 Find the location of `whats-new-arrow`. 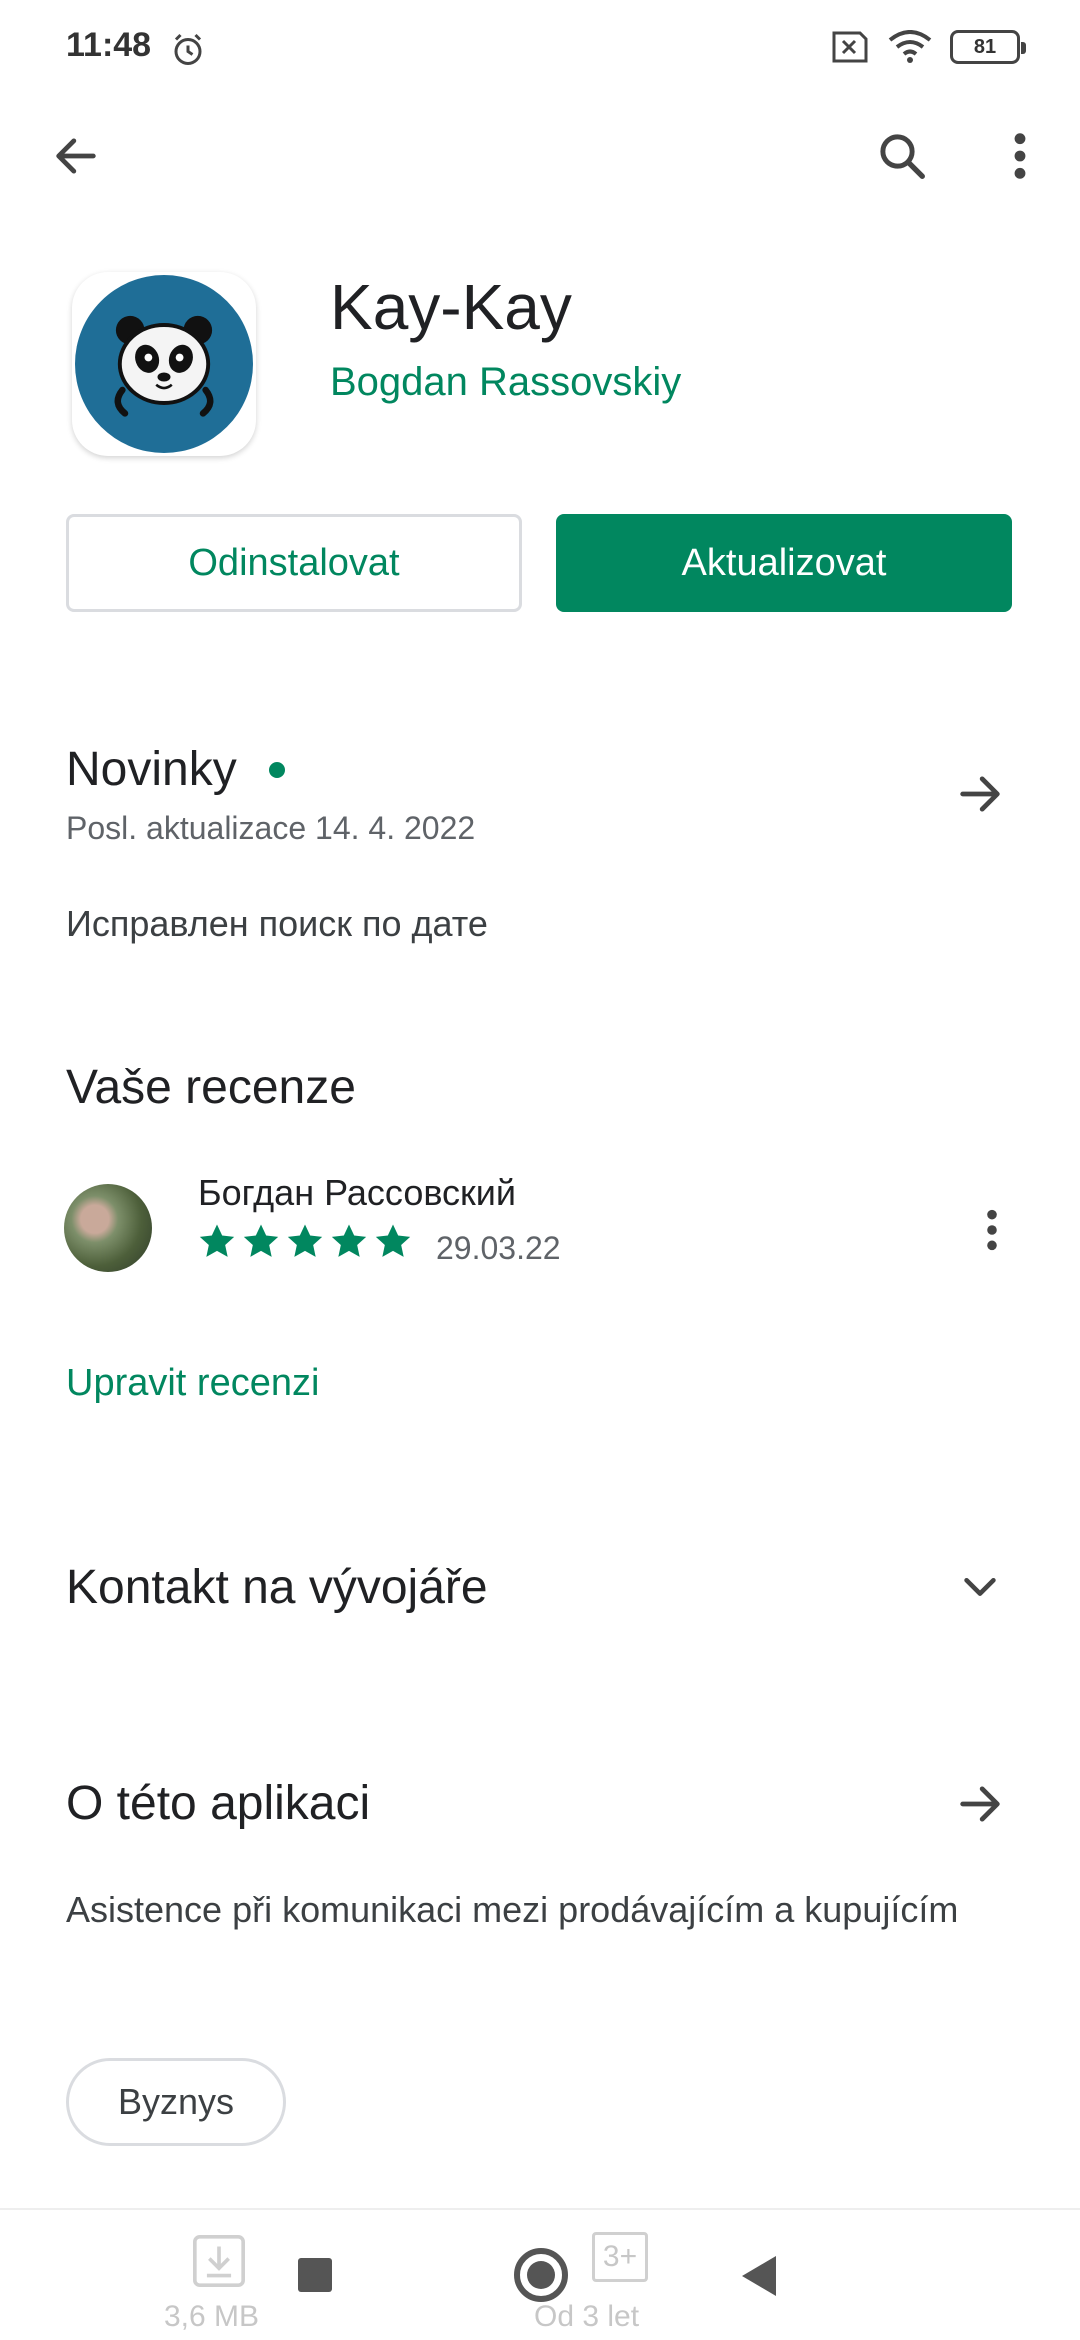

whats-new-arrow is located at coordinates (980, 794).